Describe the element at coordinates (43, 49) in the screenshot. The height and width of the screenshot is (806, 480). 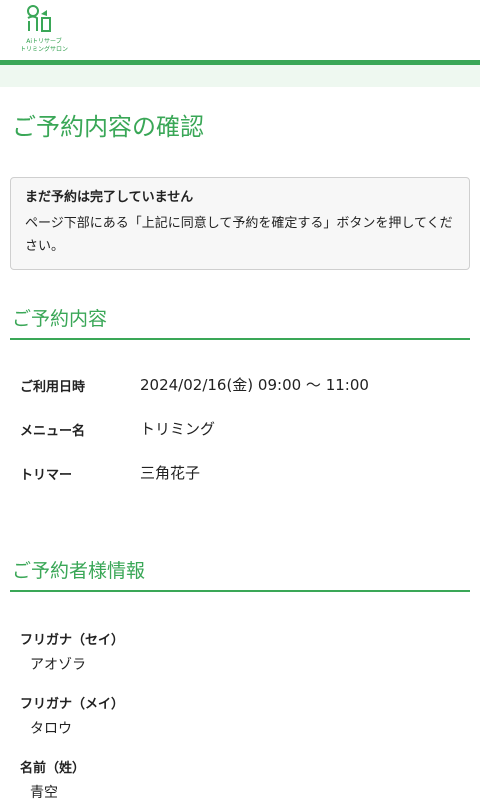
I see `logo-line2: トリミングサロン` at that location.